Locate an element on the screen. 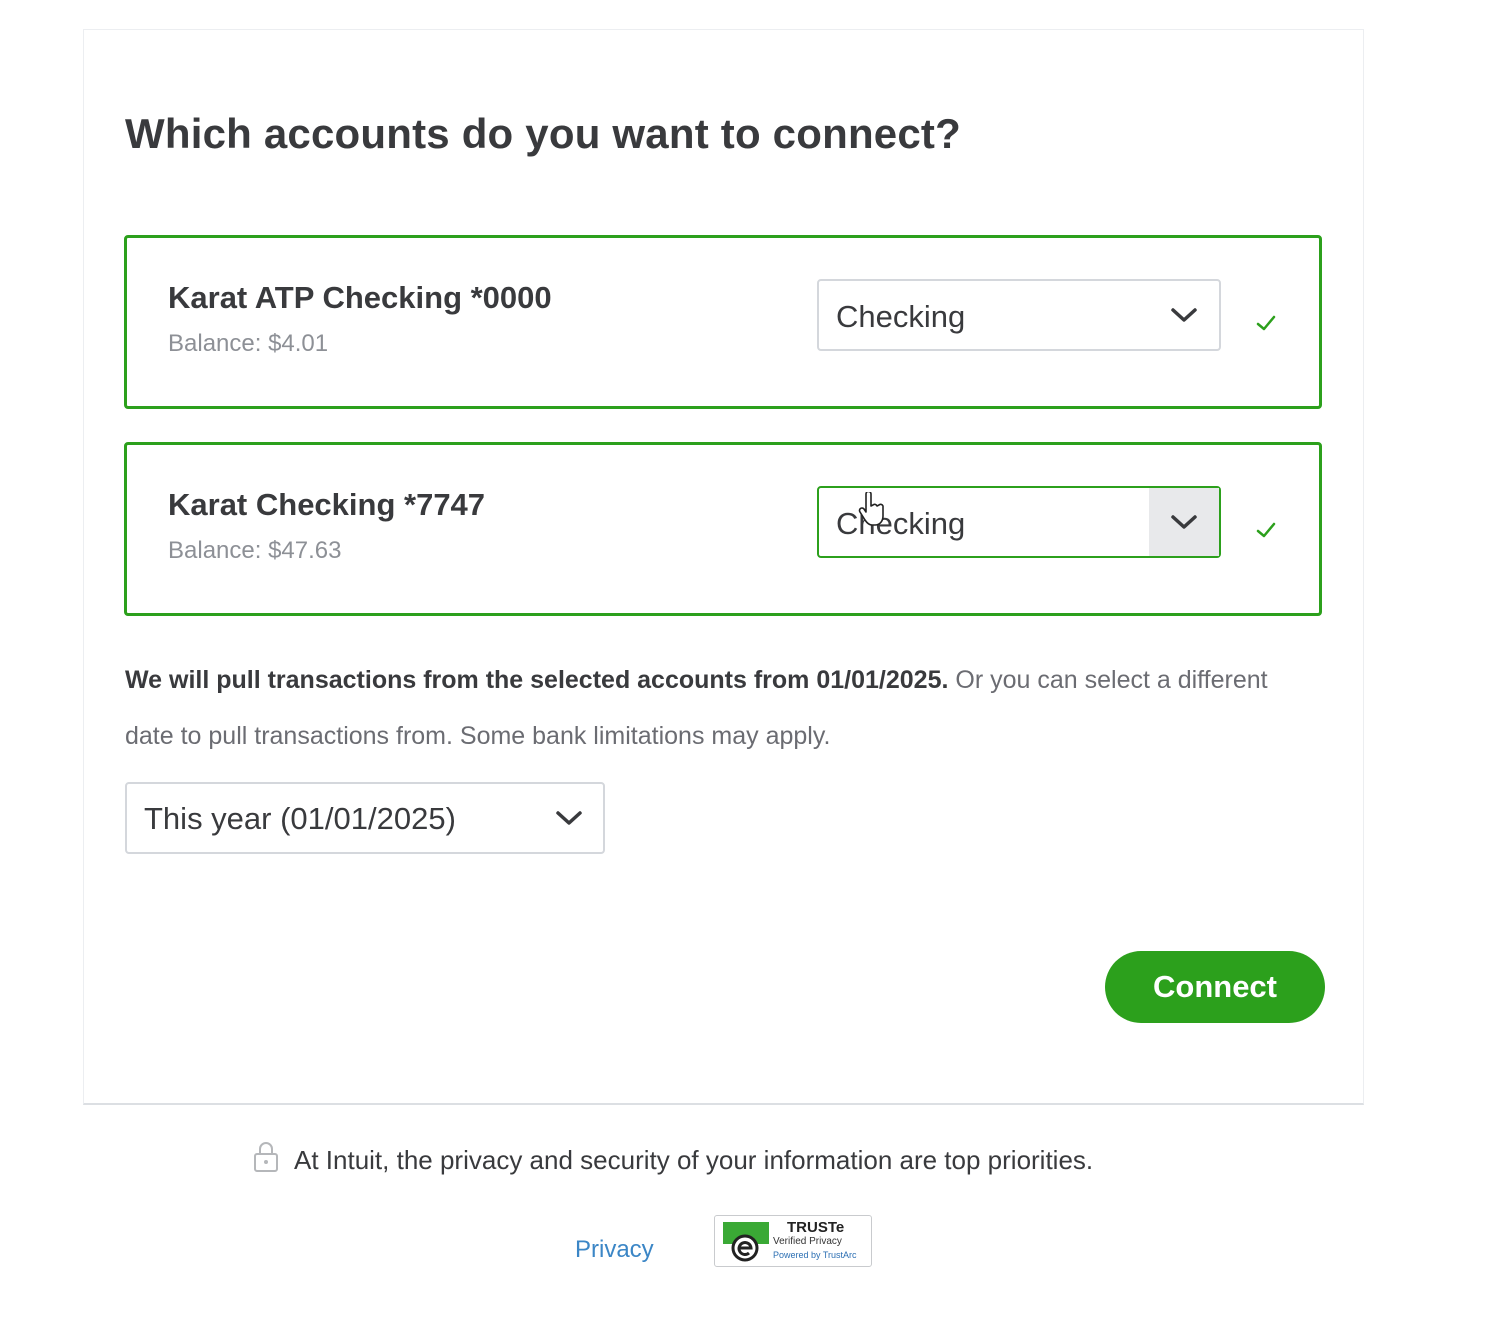 The width and height of the screenshot is (1486, 1328). privacy-link: Privacy is located at coordinates (614, 1250).